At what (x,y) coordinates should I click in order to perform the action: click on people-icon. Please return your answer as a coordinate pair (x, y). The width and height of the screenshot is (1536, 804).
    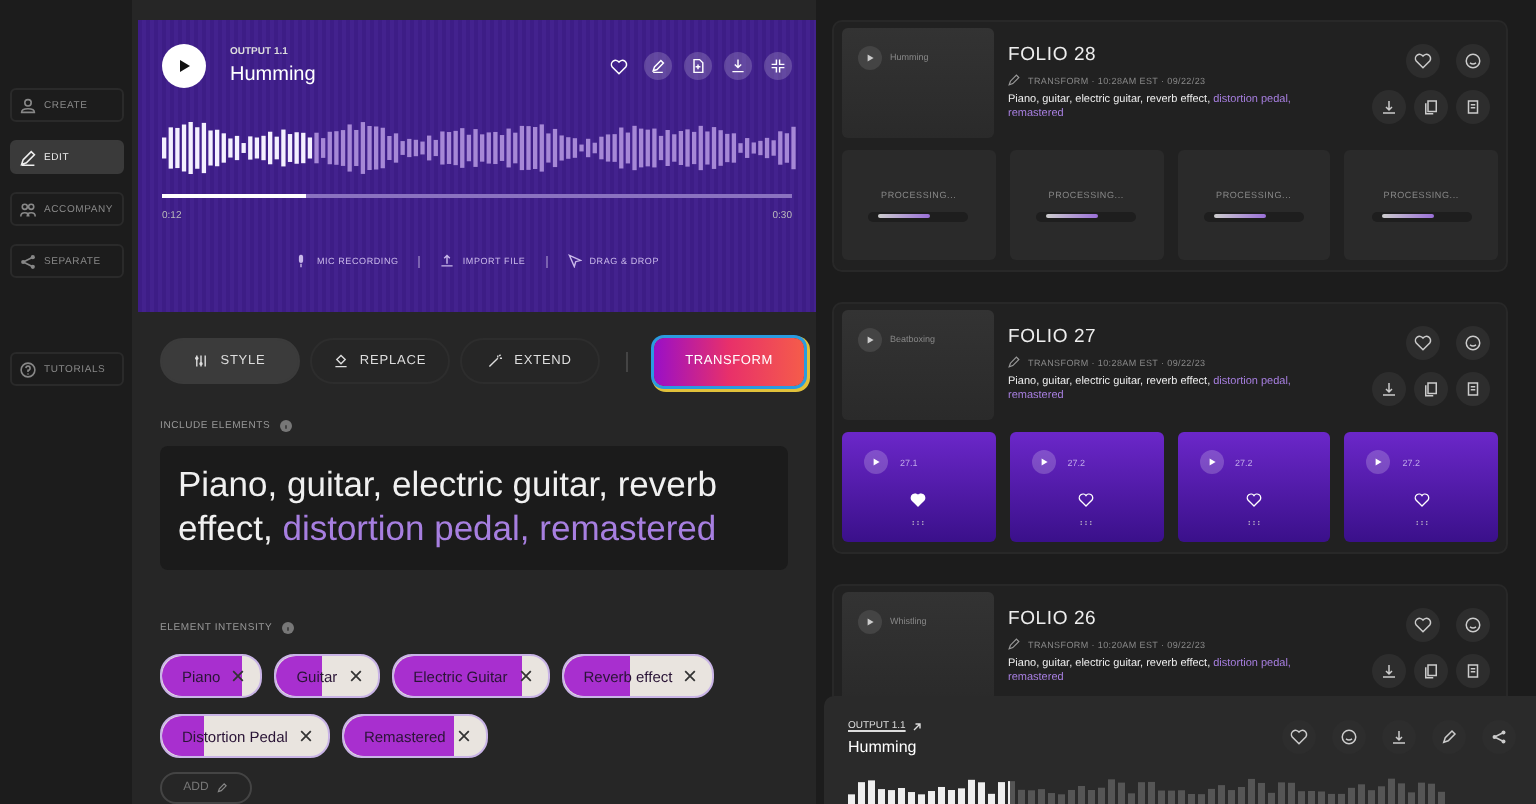
    Looking at the image, I should click on (28, 209).